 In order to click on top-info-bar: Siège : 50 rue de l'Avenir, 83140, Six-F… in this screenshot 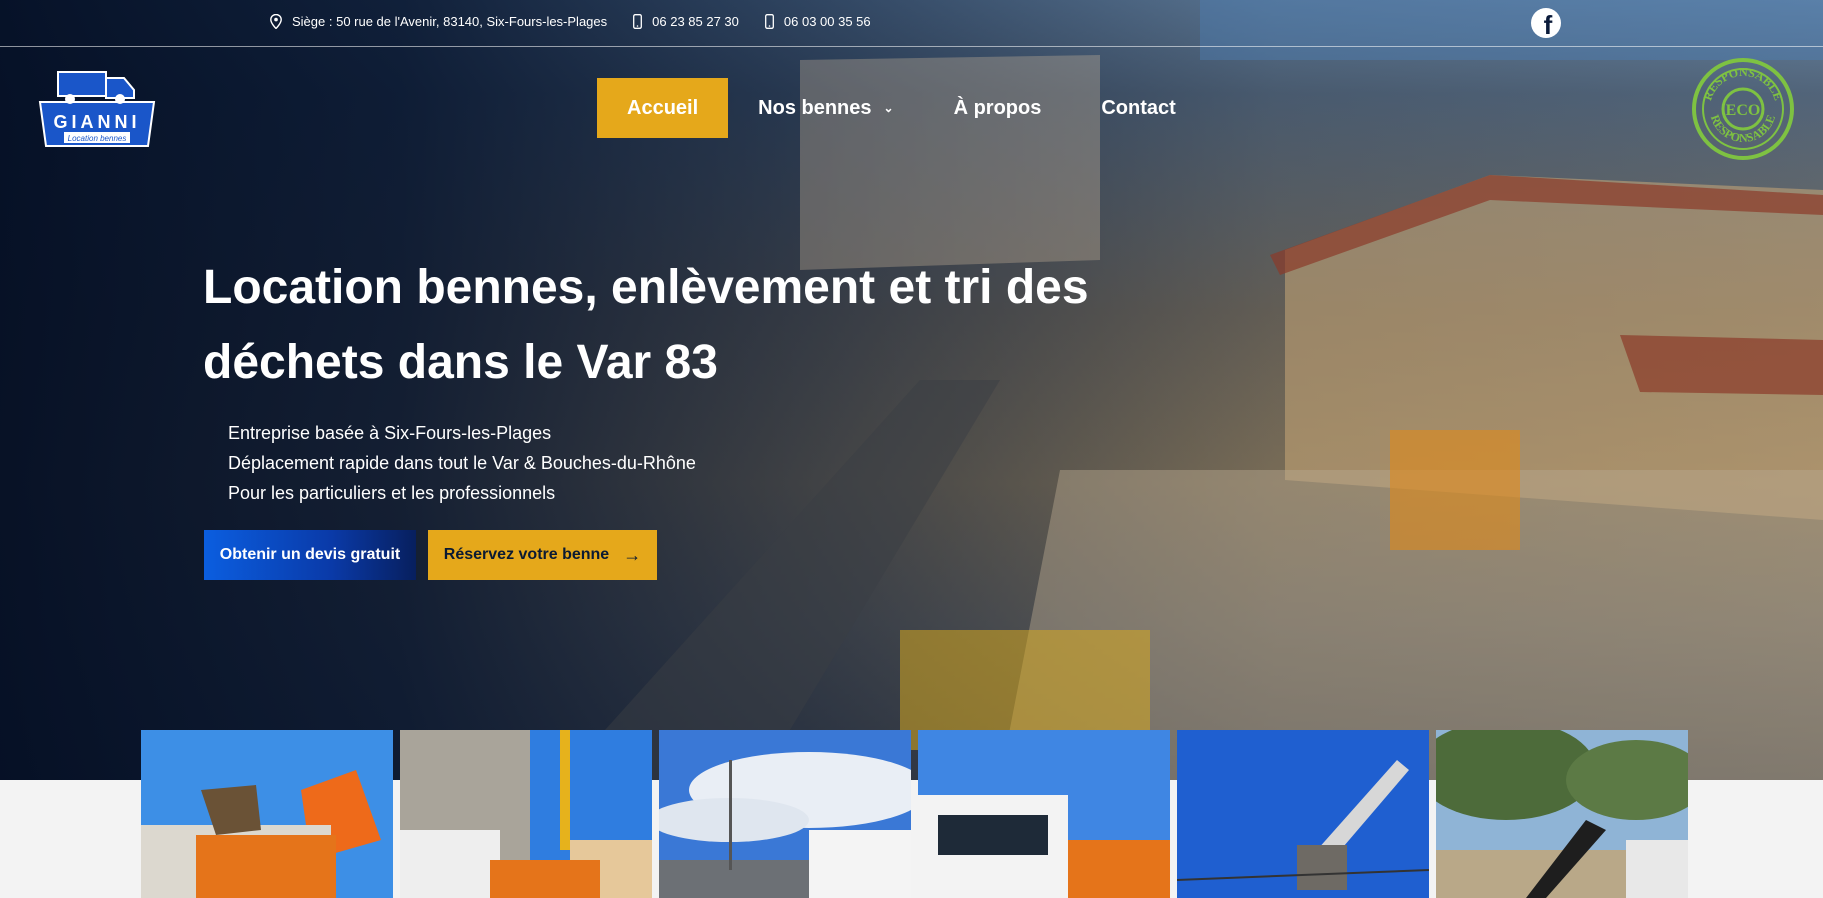, I will do `click(911, 23)`.